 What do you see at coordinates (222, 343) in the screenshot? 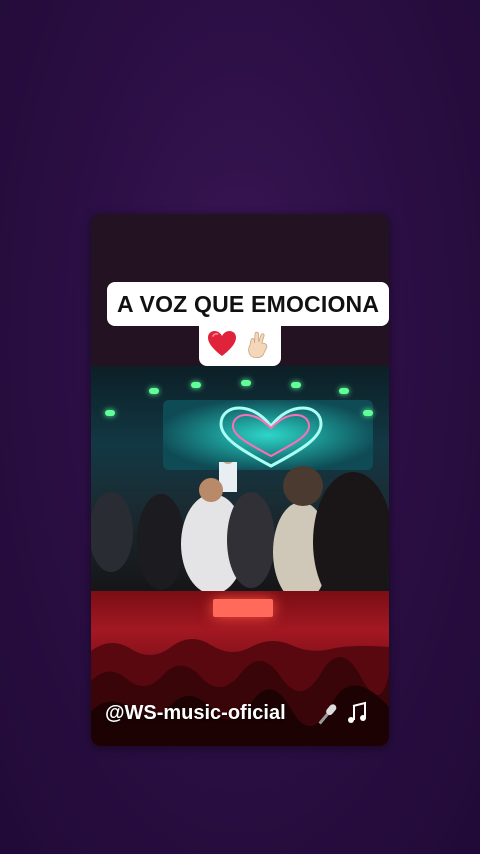
I see `heart-icon` at bounding box center [222, 343].